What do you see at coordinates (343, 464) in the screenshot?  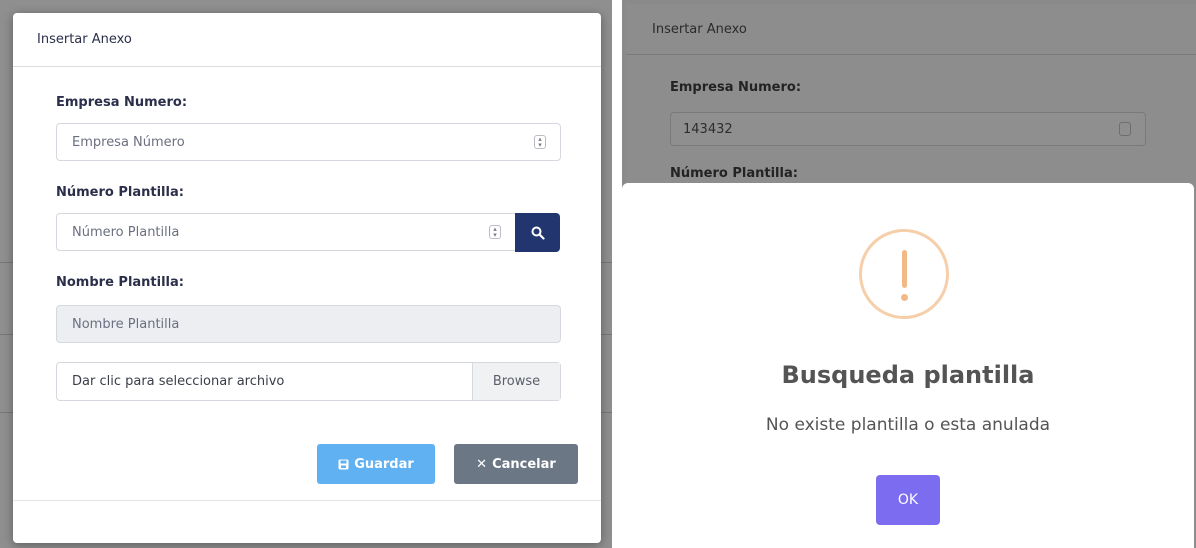 I see `save-icon` at bounding box center [343, 464].